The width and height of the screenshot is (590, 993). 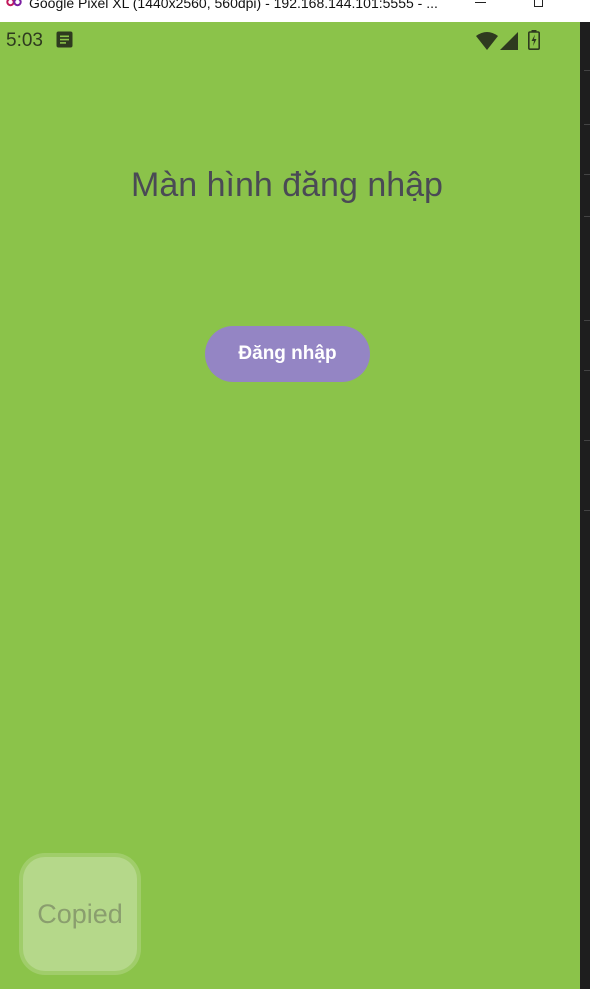 I want to click on minimize-icon, so click(x=480, y=2).